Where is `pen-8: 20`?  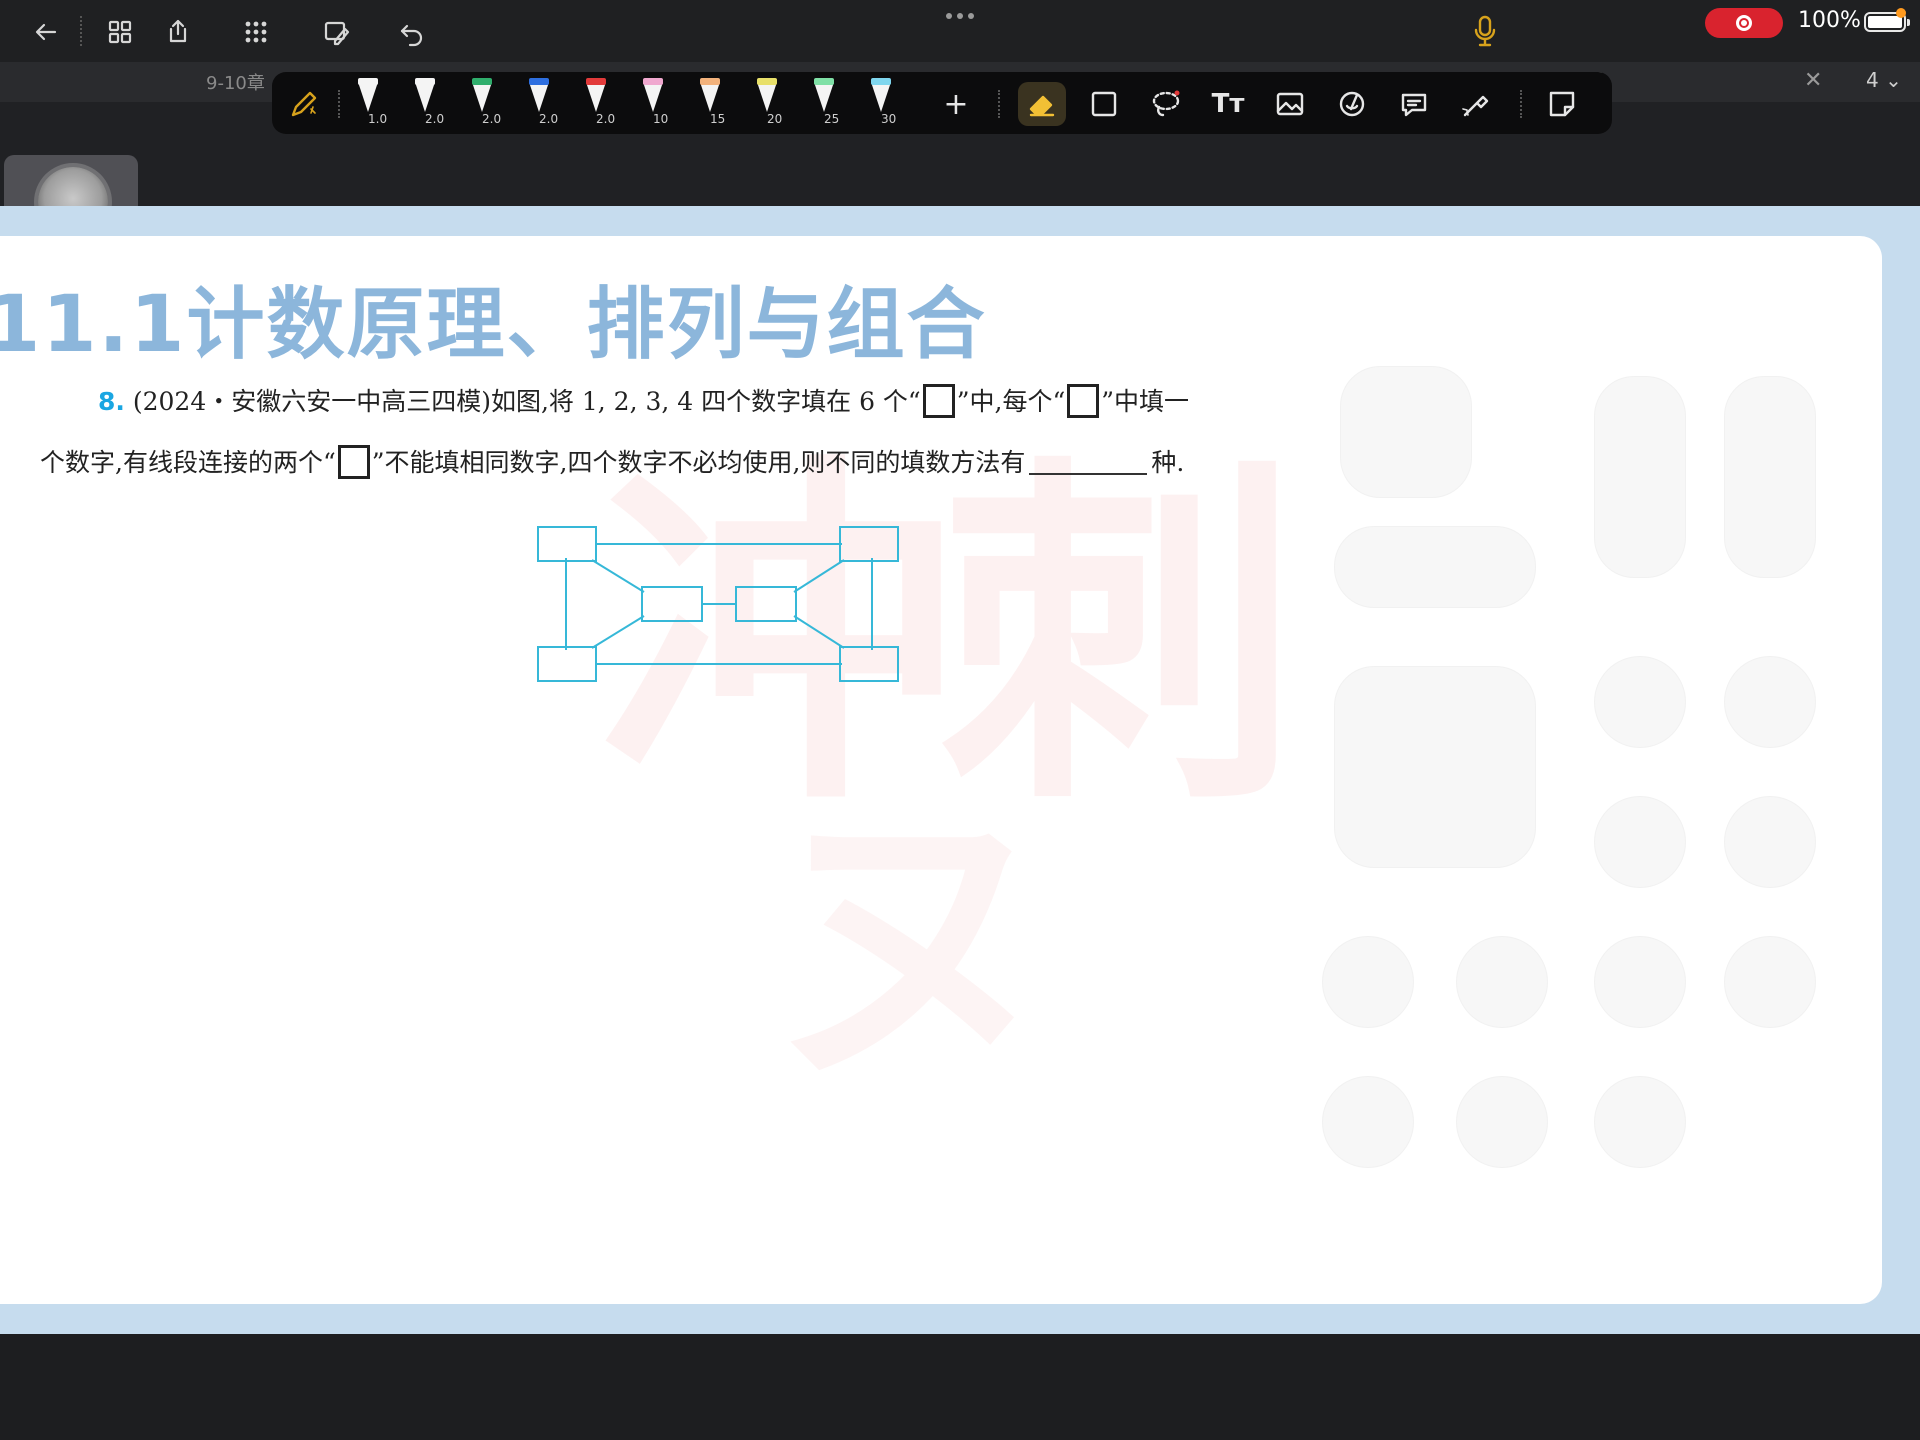
pen-8: 20 is located at coordinates (772, 104).